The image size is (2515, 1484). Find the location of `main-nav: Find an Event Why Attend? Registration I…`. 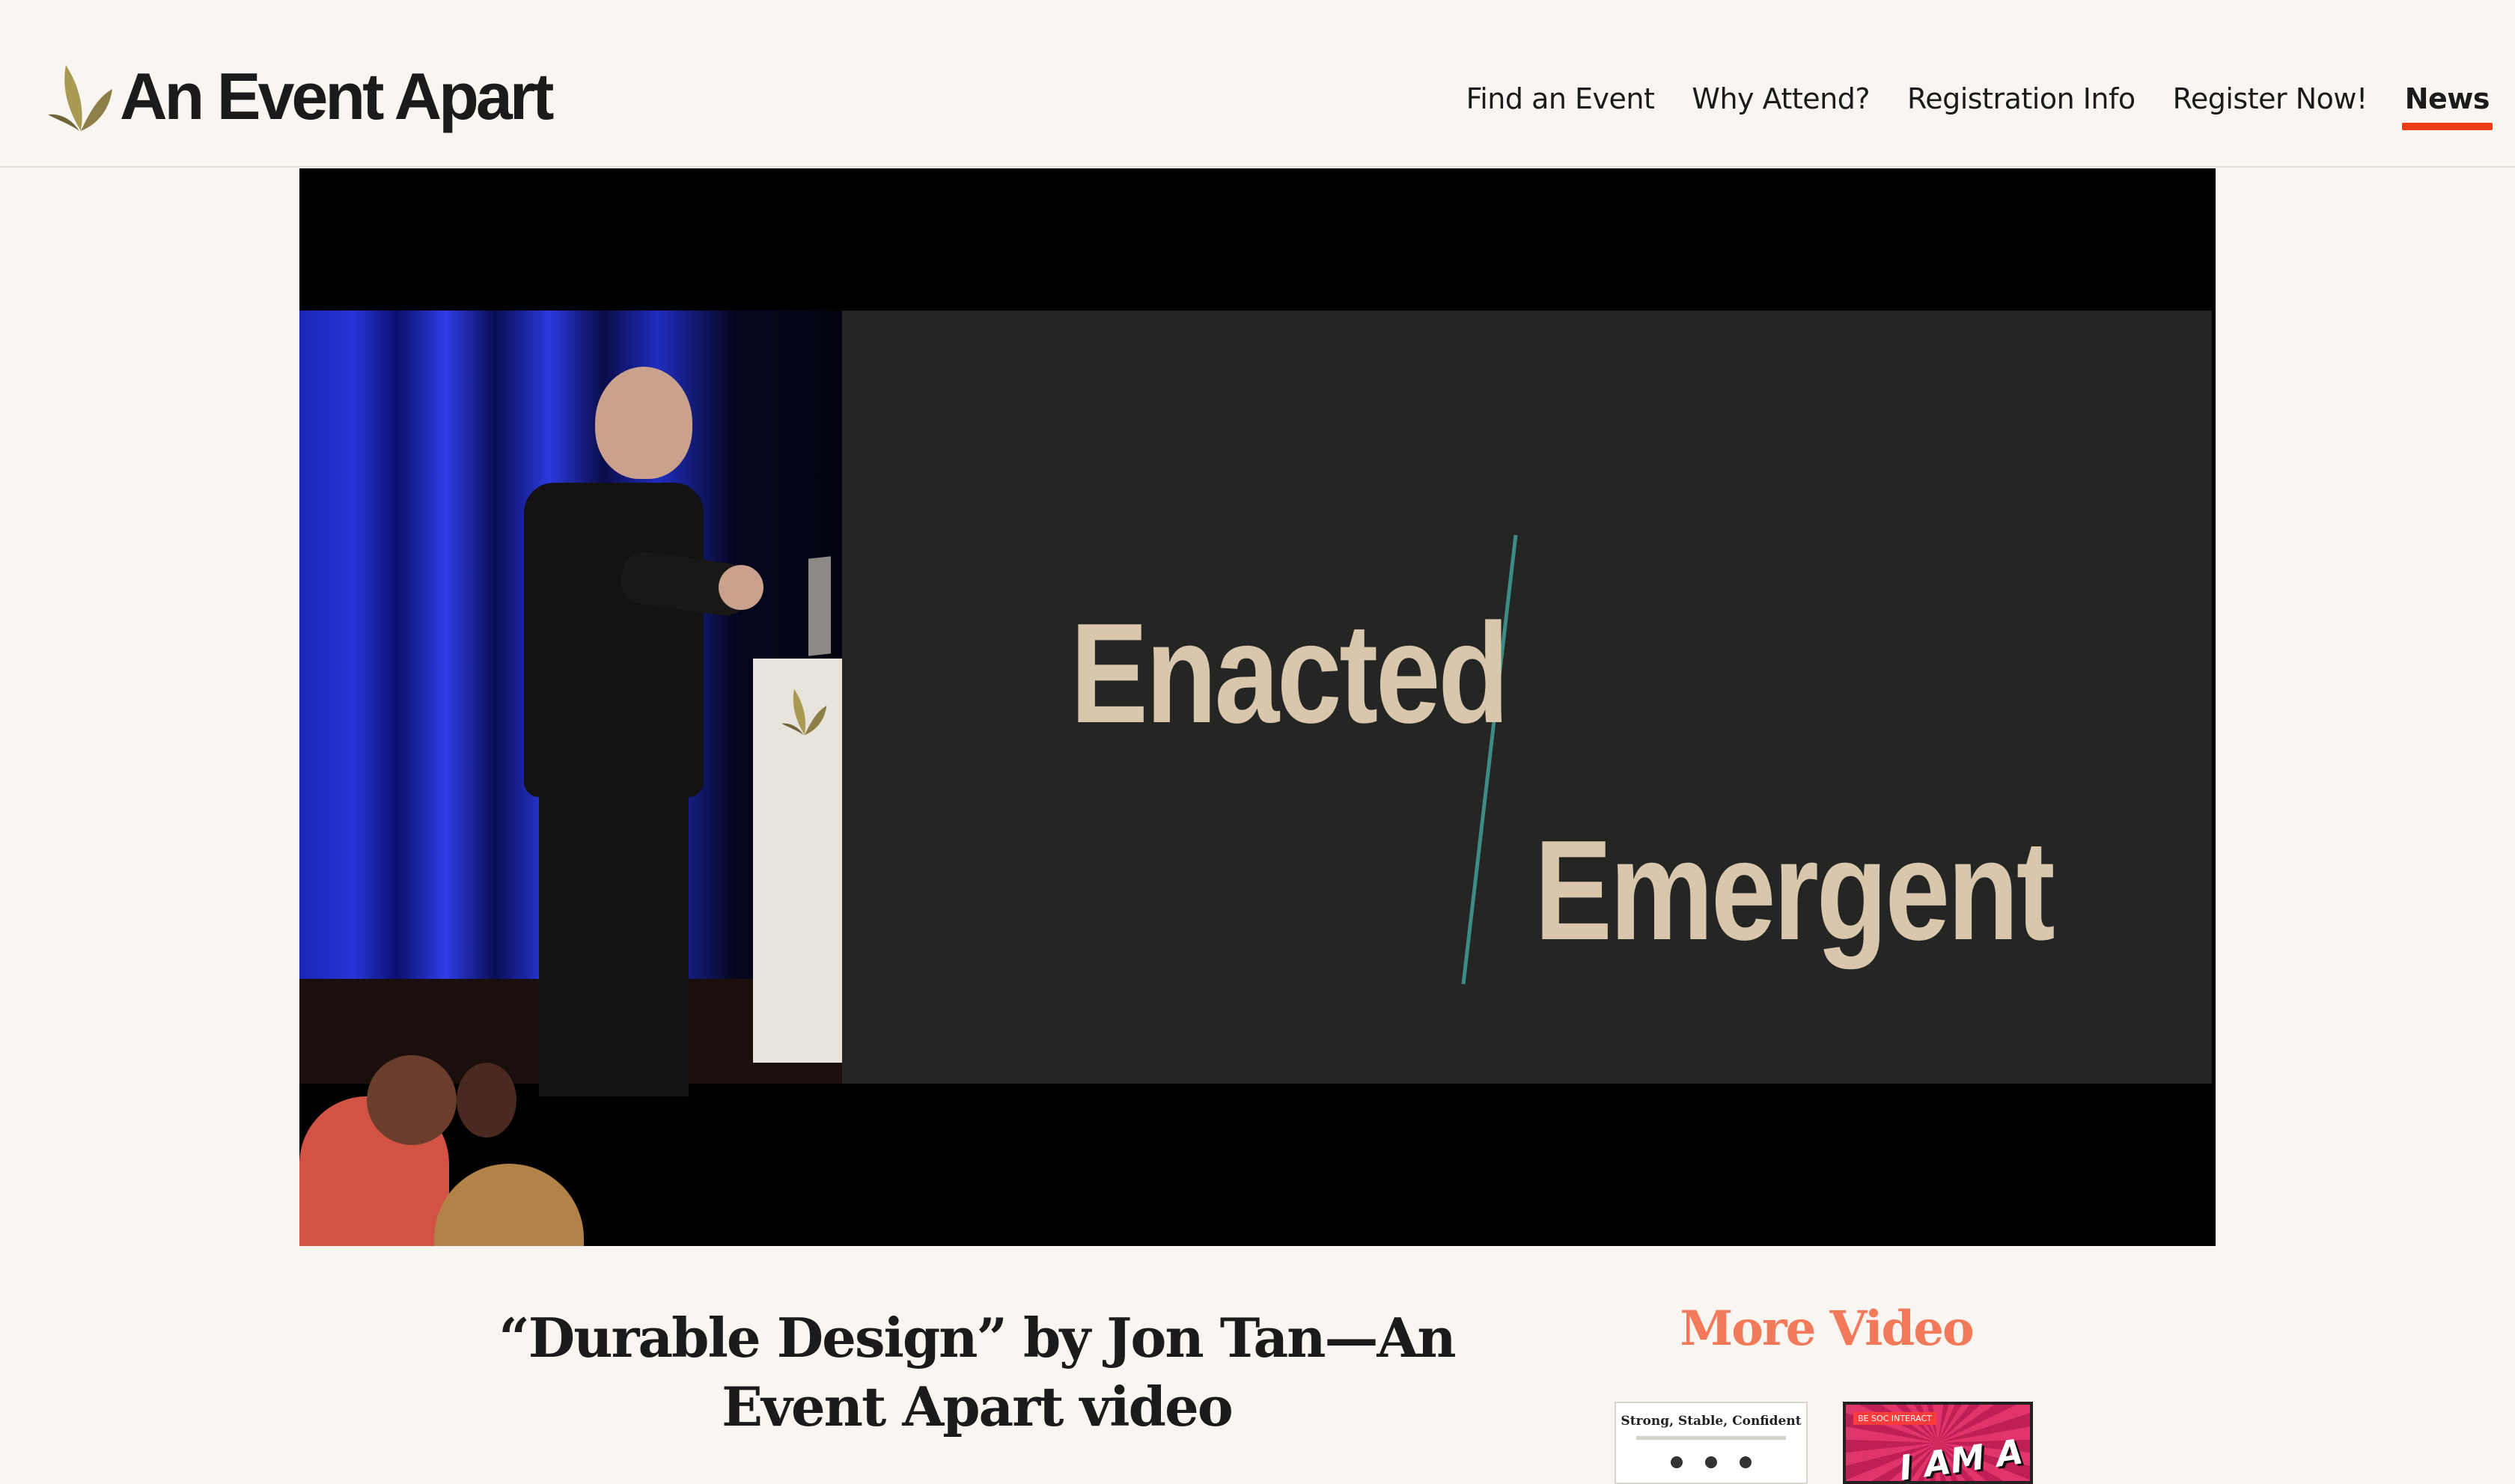

main-nav: Find an Event Why Attend? Registration I… is located at coordinates (1961, 106).